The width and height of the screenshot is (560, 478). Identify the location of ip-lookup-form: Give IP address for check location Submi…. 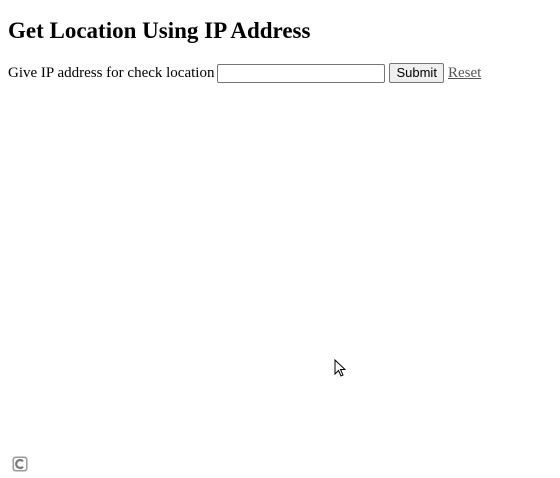
(244, 73).